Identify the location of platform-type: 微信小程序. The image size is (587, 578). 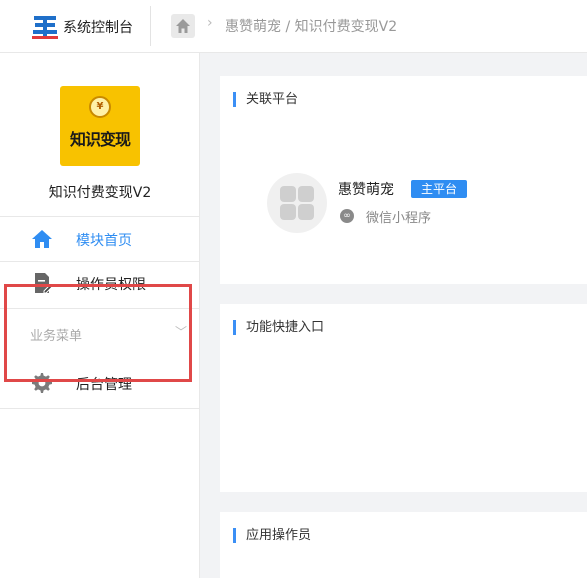
(399, 218).